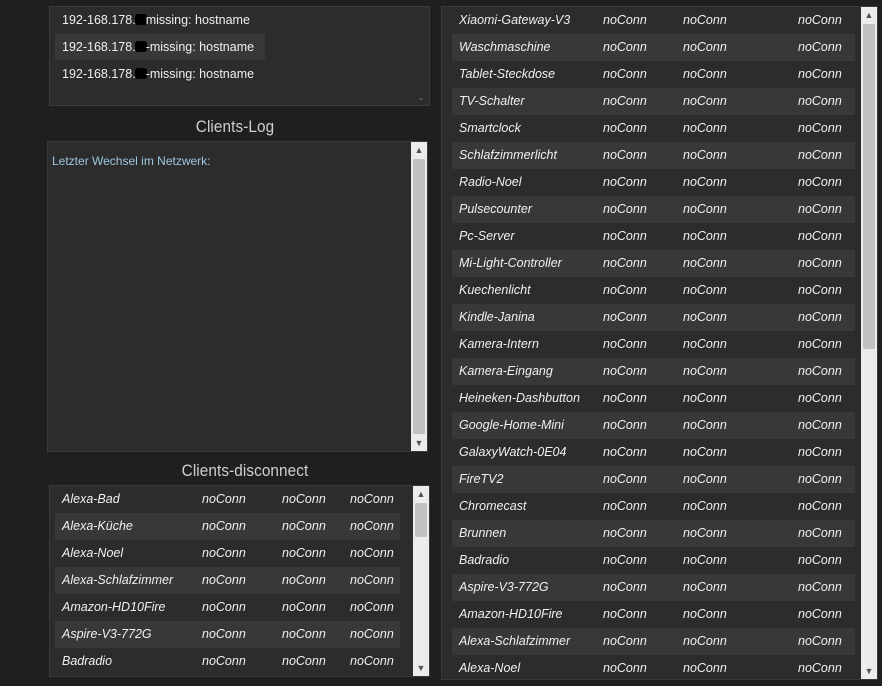 The height and width of the screenshot is (686, 882). I want to click on client-name: Alexa-Noel, so click(93, 553).